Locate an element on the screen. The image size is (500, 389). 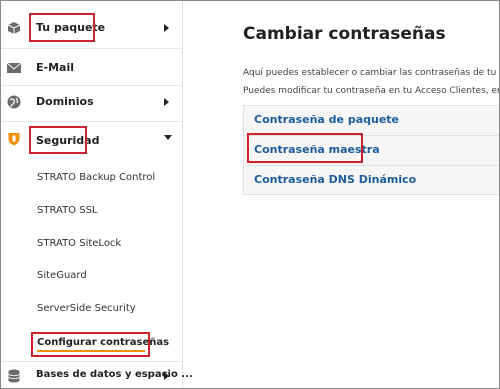
sidebar-item-dominios: Dominios is located at coordinates (91, 102).